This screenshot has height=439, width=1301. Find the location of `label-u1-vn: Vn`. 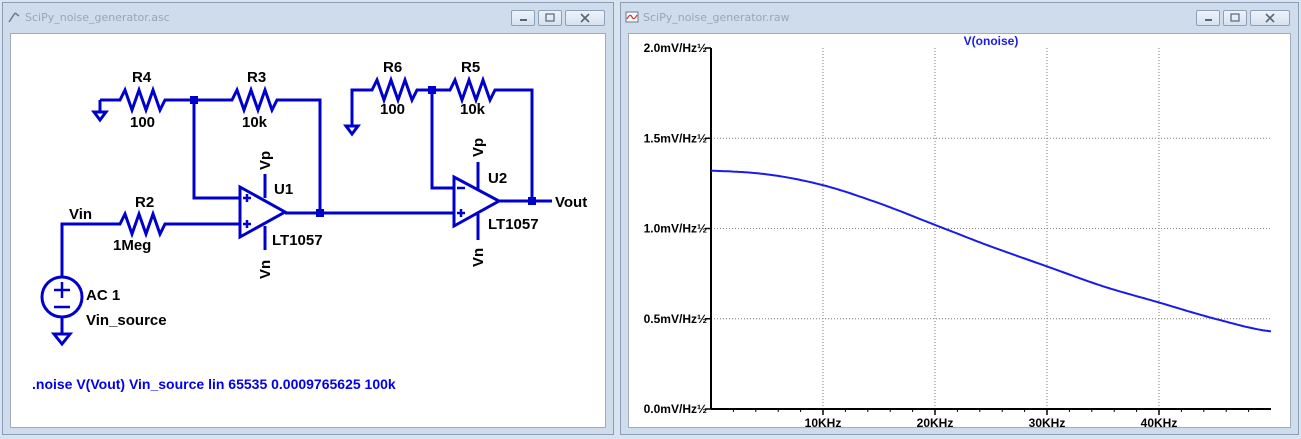

label-u1-vn: Vn is located at coordinates (265, 269).